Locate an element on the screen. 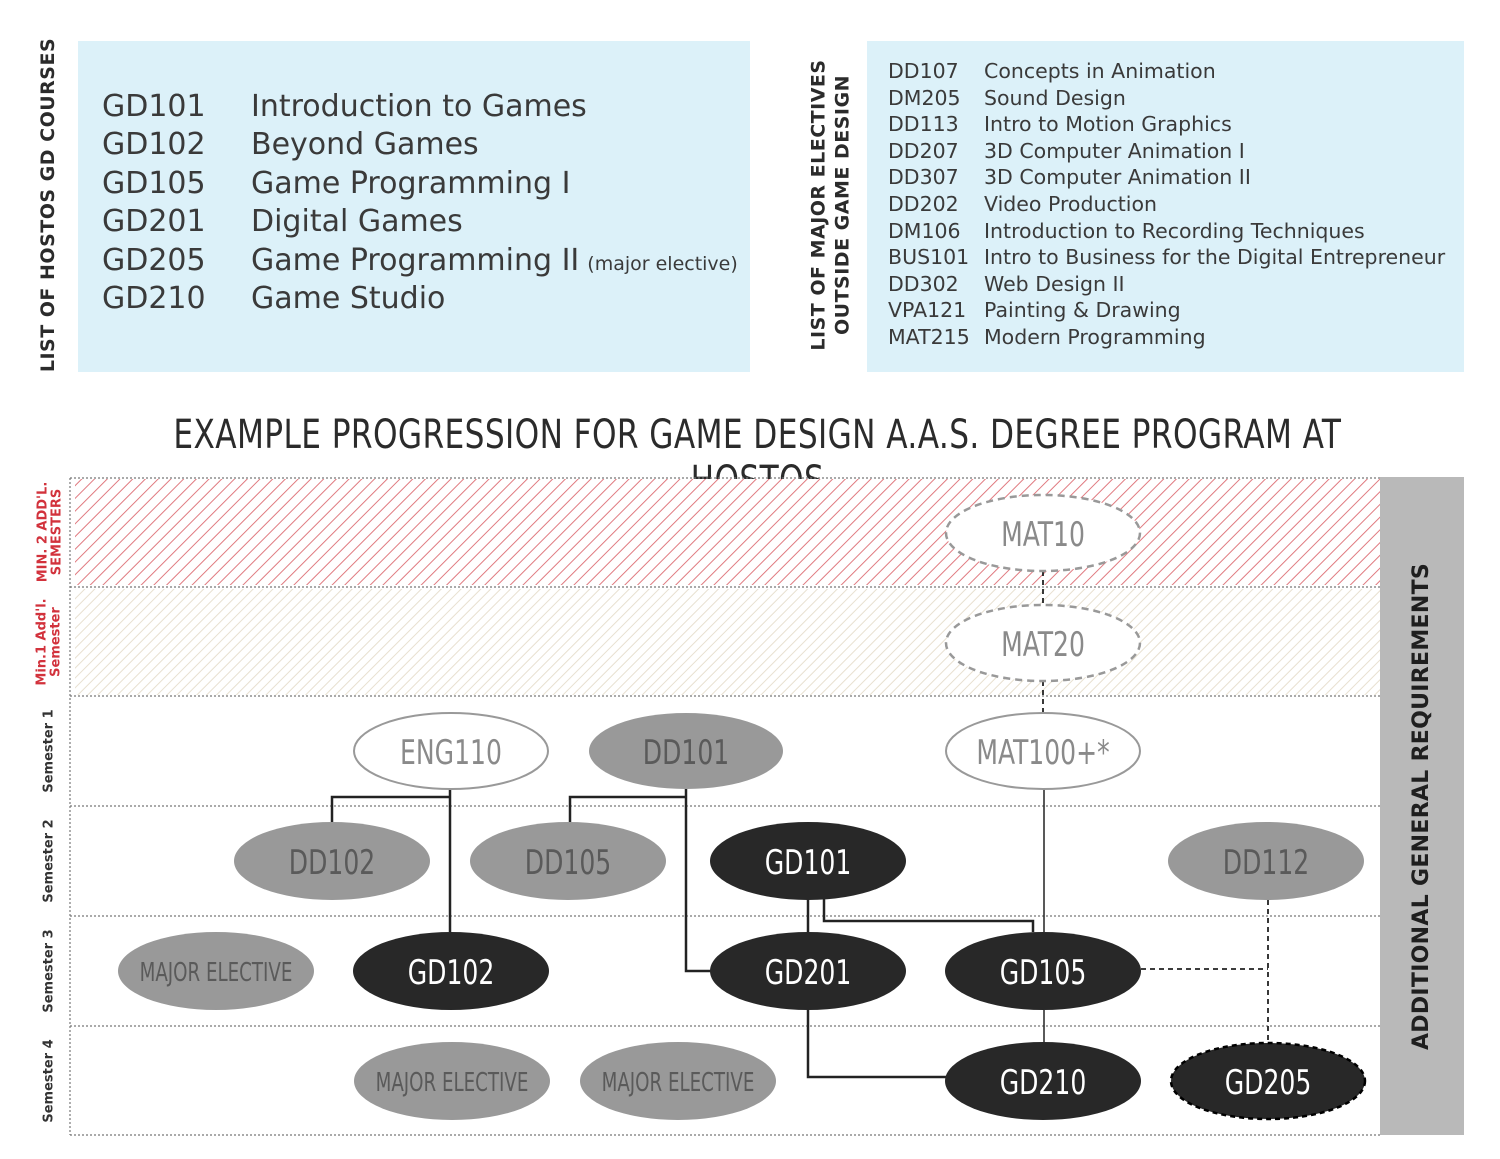 The height and width of the screenshot is (1159, 1500). node-mat20-label: MAT20 is located at coordinates (1043, 644).